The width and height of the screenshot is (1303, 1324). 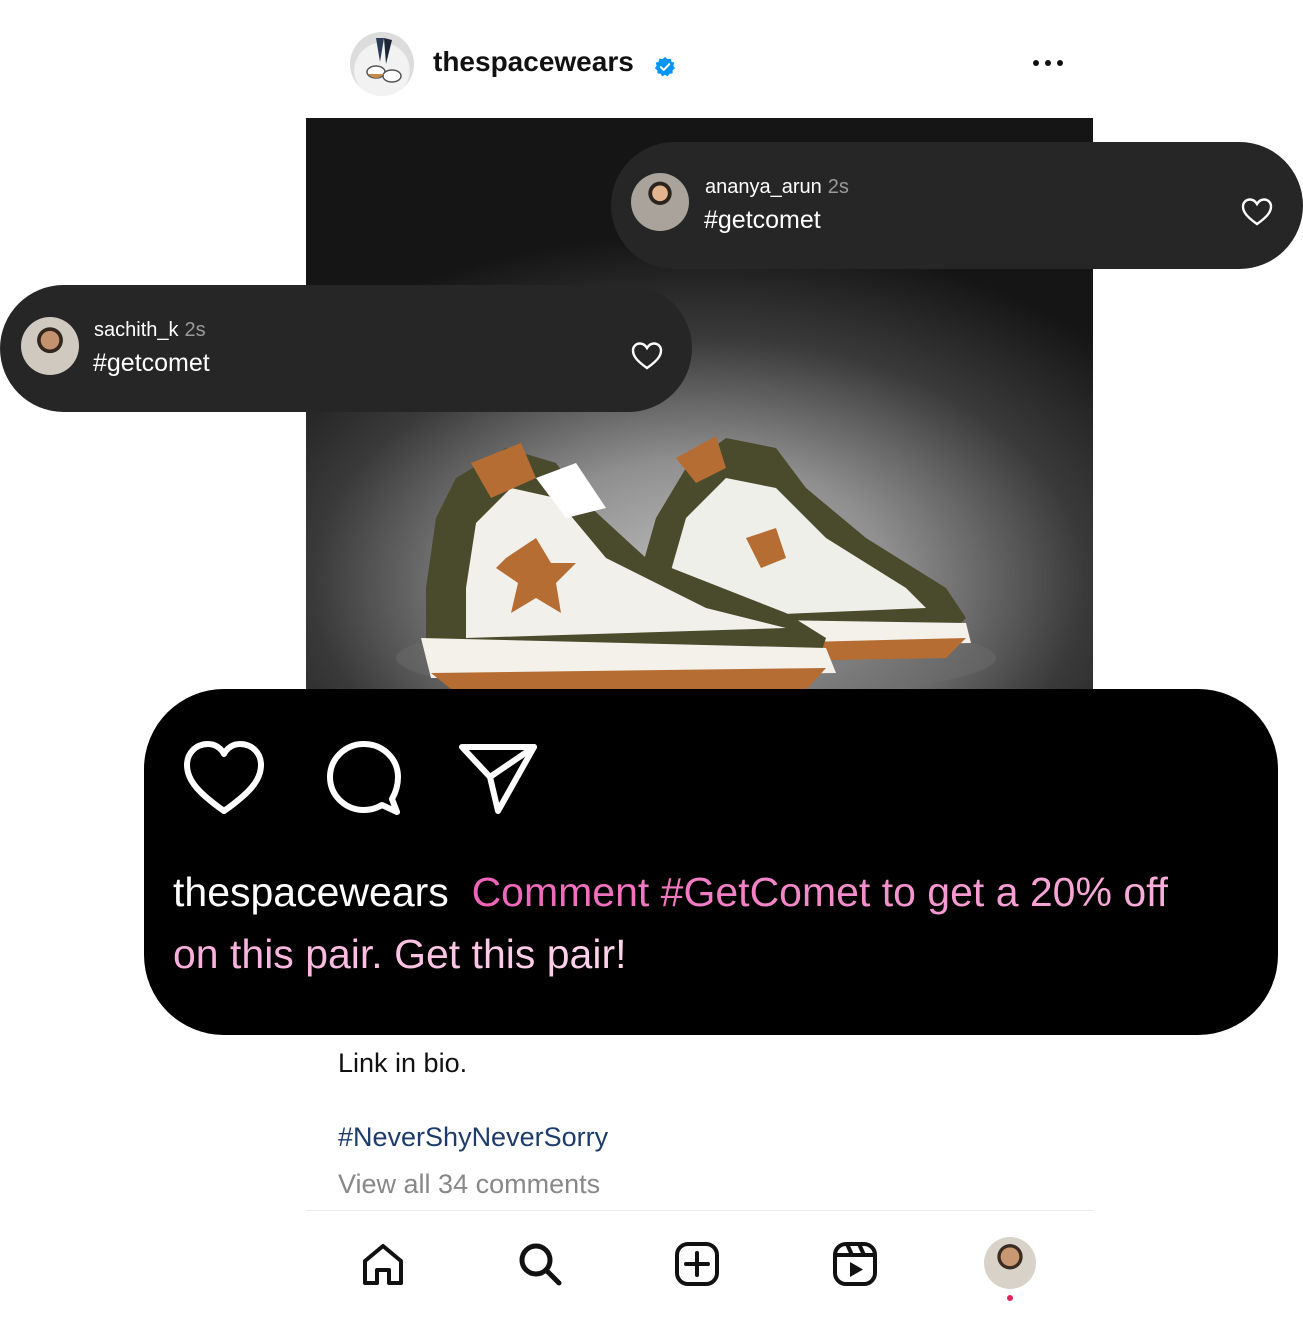 I want to click on comment-username: sachith_k, so click(x=136, y=330).